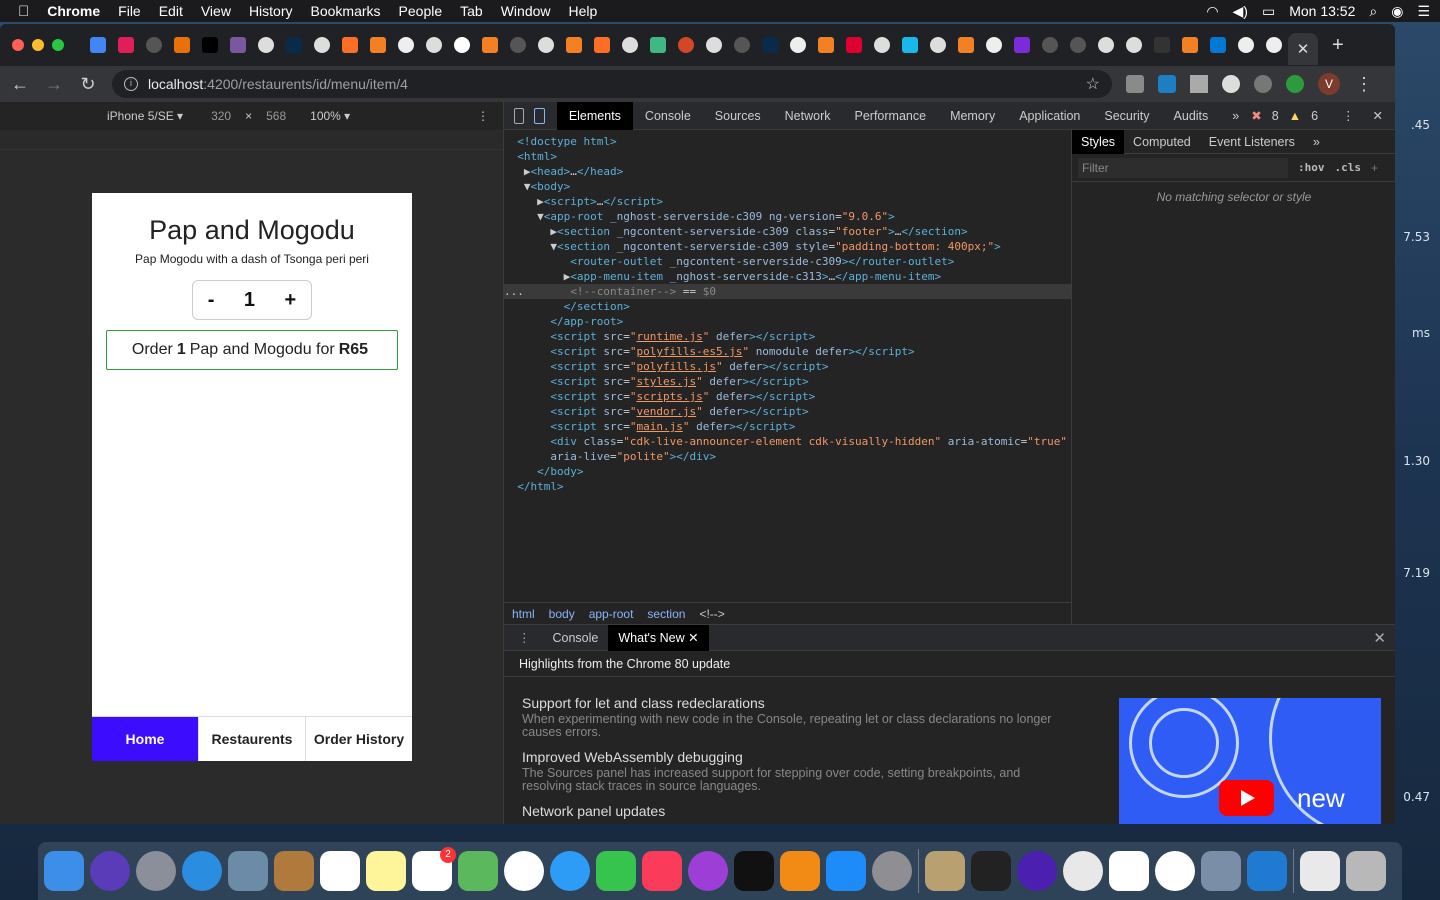 This screenshot has height=900, width=1440. Describe the element at coordinates (238, 45) in the screenshot. I see `tab-heroku` at that location.